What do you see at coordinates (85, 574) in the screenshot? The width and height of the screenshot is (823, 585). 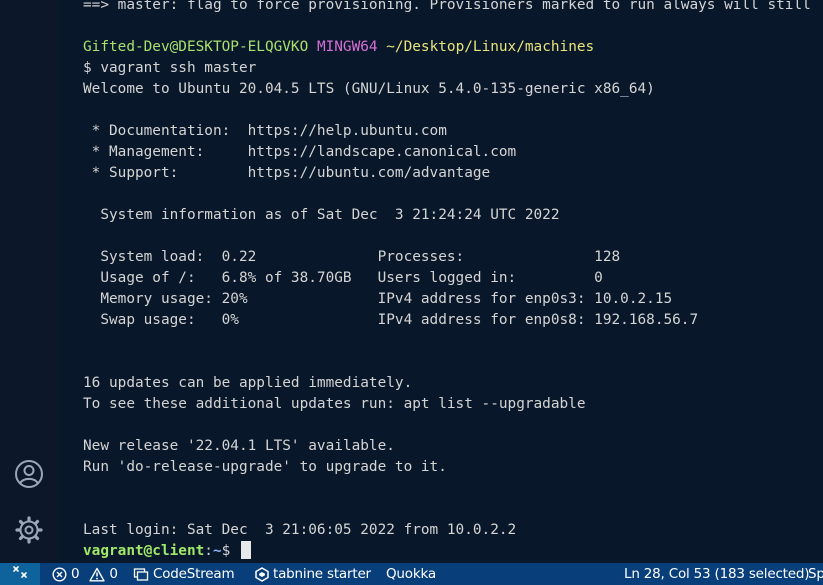 I see `problems-indicator: 0 0` at bounding box center [85, 574].